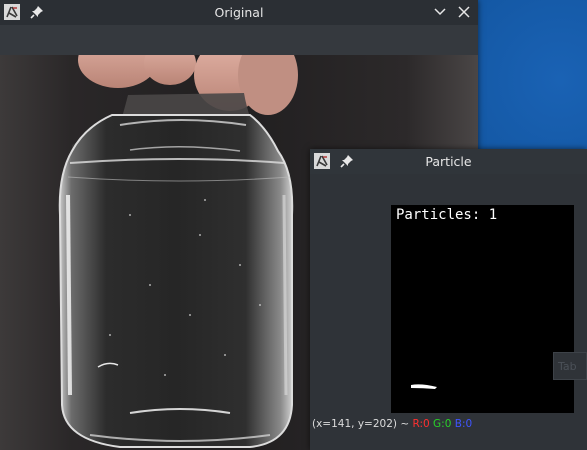  I want to click on window-title: Particle, so click(448, 161).